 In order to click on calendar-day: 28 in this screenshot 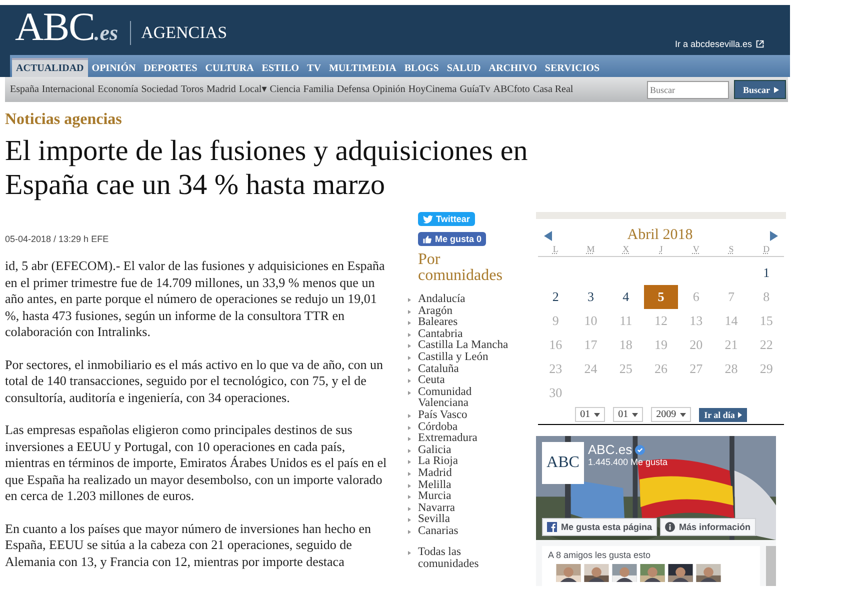, I will do `click(731, 369)`.